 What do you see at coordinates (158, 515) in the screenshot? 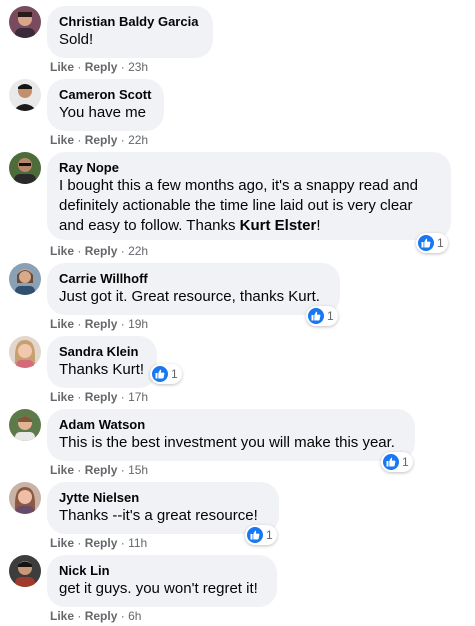
I see `comment-text: Thanks --it's a great resource!` at bounding box center [158, 515].